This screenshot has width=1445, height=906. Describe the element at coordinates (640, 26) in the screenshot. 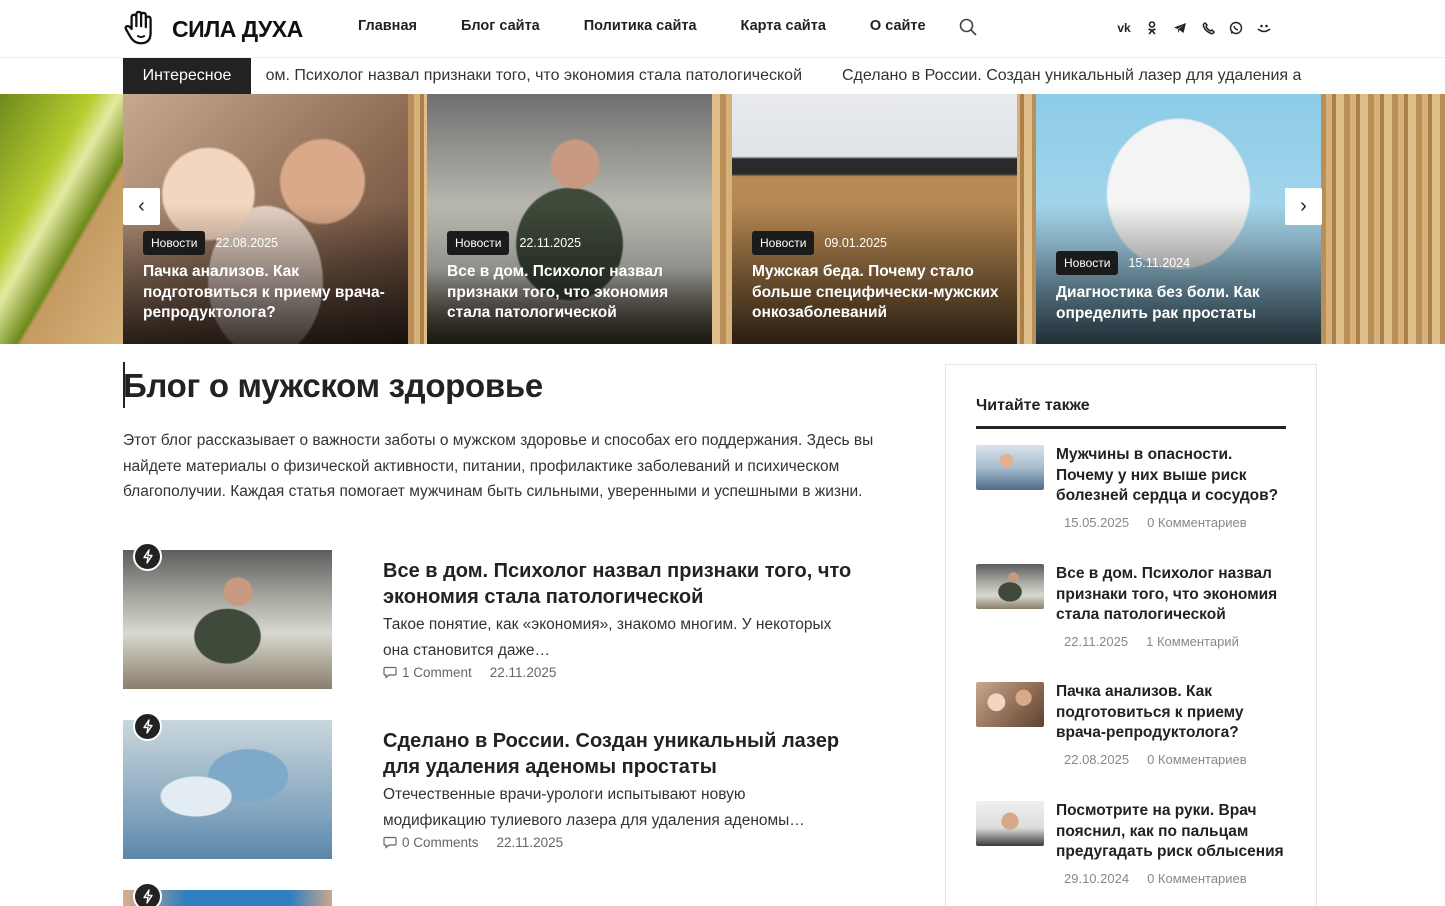

I see `nav-policy: Политика сайта` at that location.